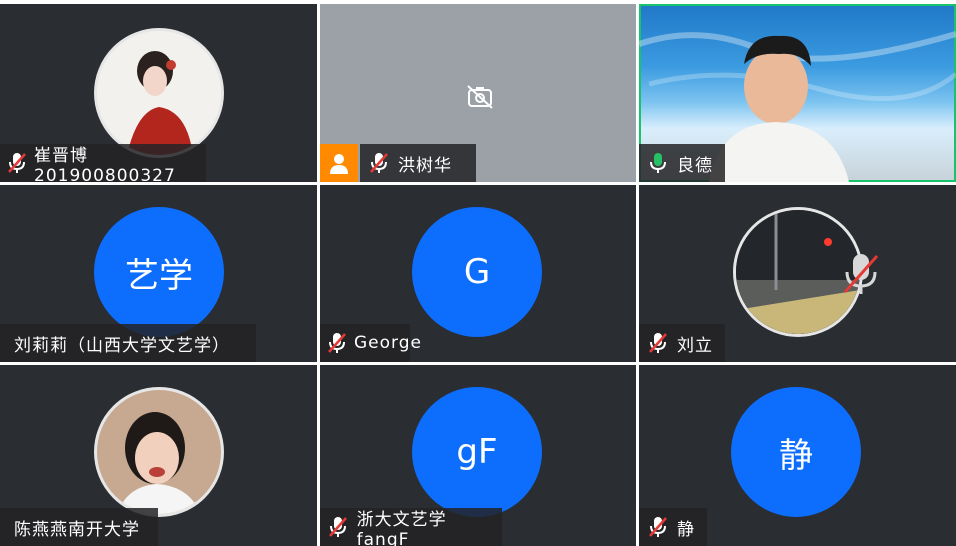 This screenshot has height=546, width=956. I want to click on participant-name: 陈燕燕南开大学, so click(77, 529).